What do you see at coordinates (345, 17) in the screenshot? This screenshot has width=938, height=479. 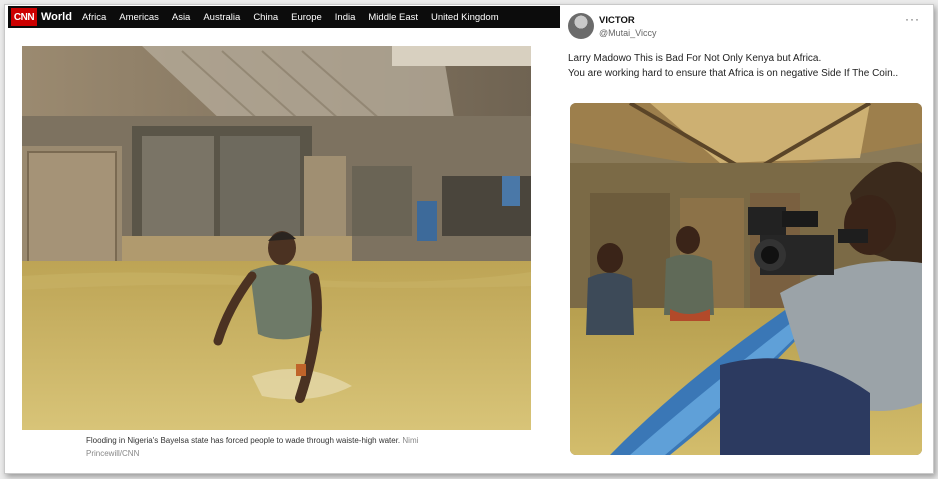 I see `nav-item-india: India` at bounding box center [345, 17].